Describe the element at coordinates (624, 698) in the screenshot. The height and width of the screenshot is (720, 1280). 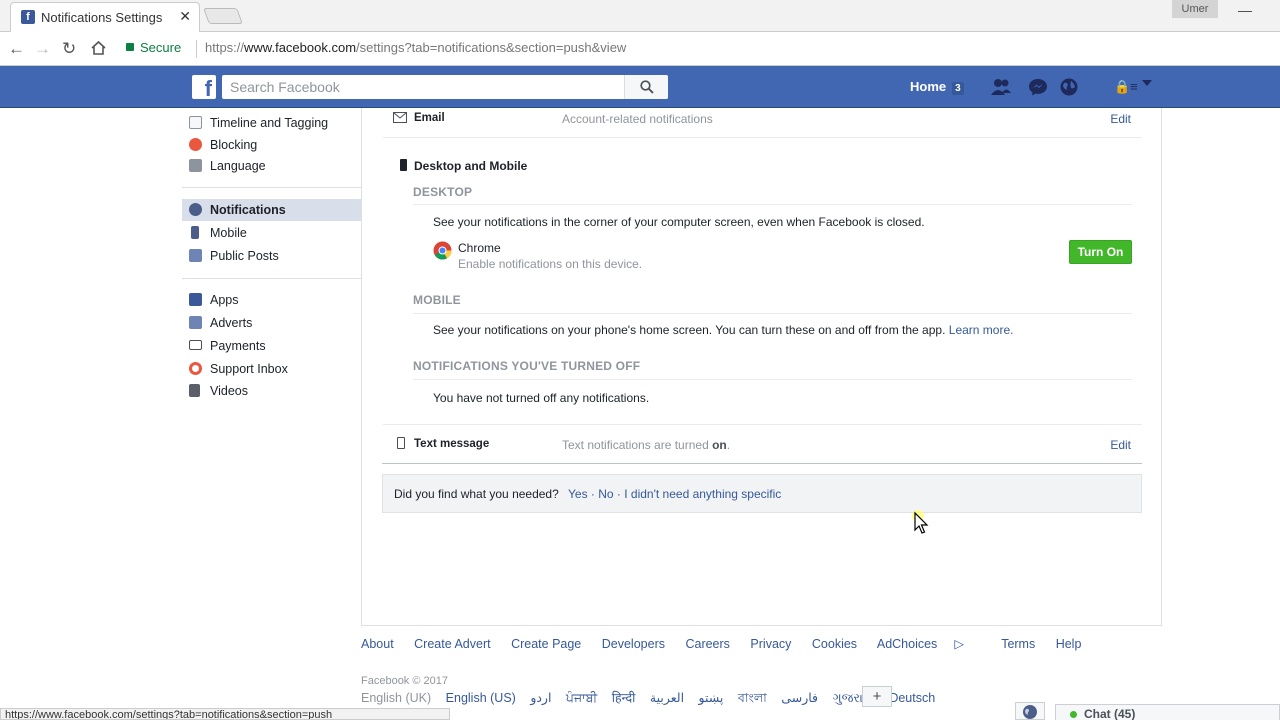
I see `language-link: हिन्दी` at that location.